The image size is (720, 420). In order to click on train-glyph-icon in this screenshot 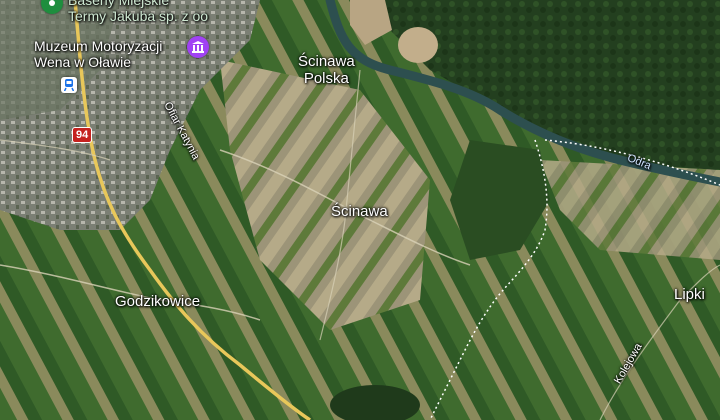, I will do `click(69, 85)`.